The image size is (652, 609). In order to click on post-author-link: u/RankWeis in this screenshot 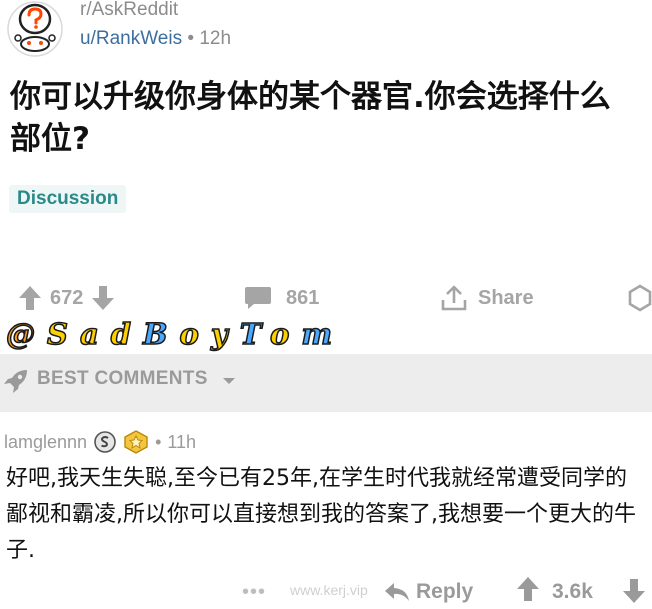, I will do `click(131, 38)`.